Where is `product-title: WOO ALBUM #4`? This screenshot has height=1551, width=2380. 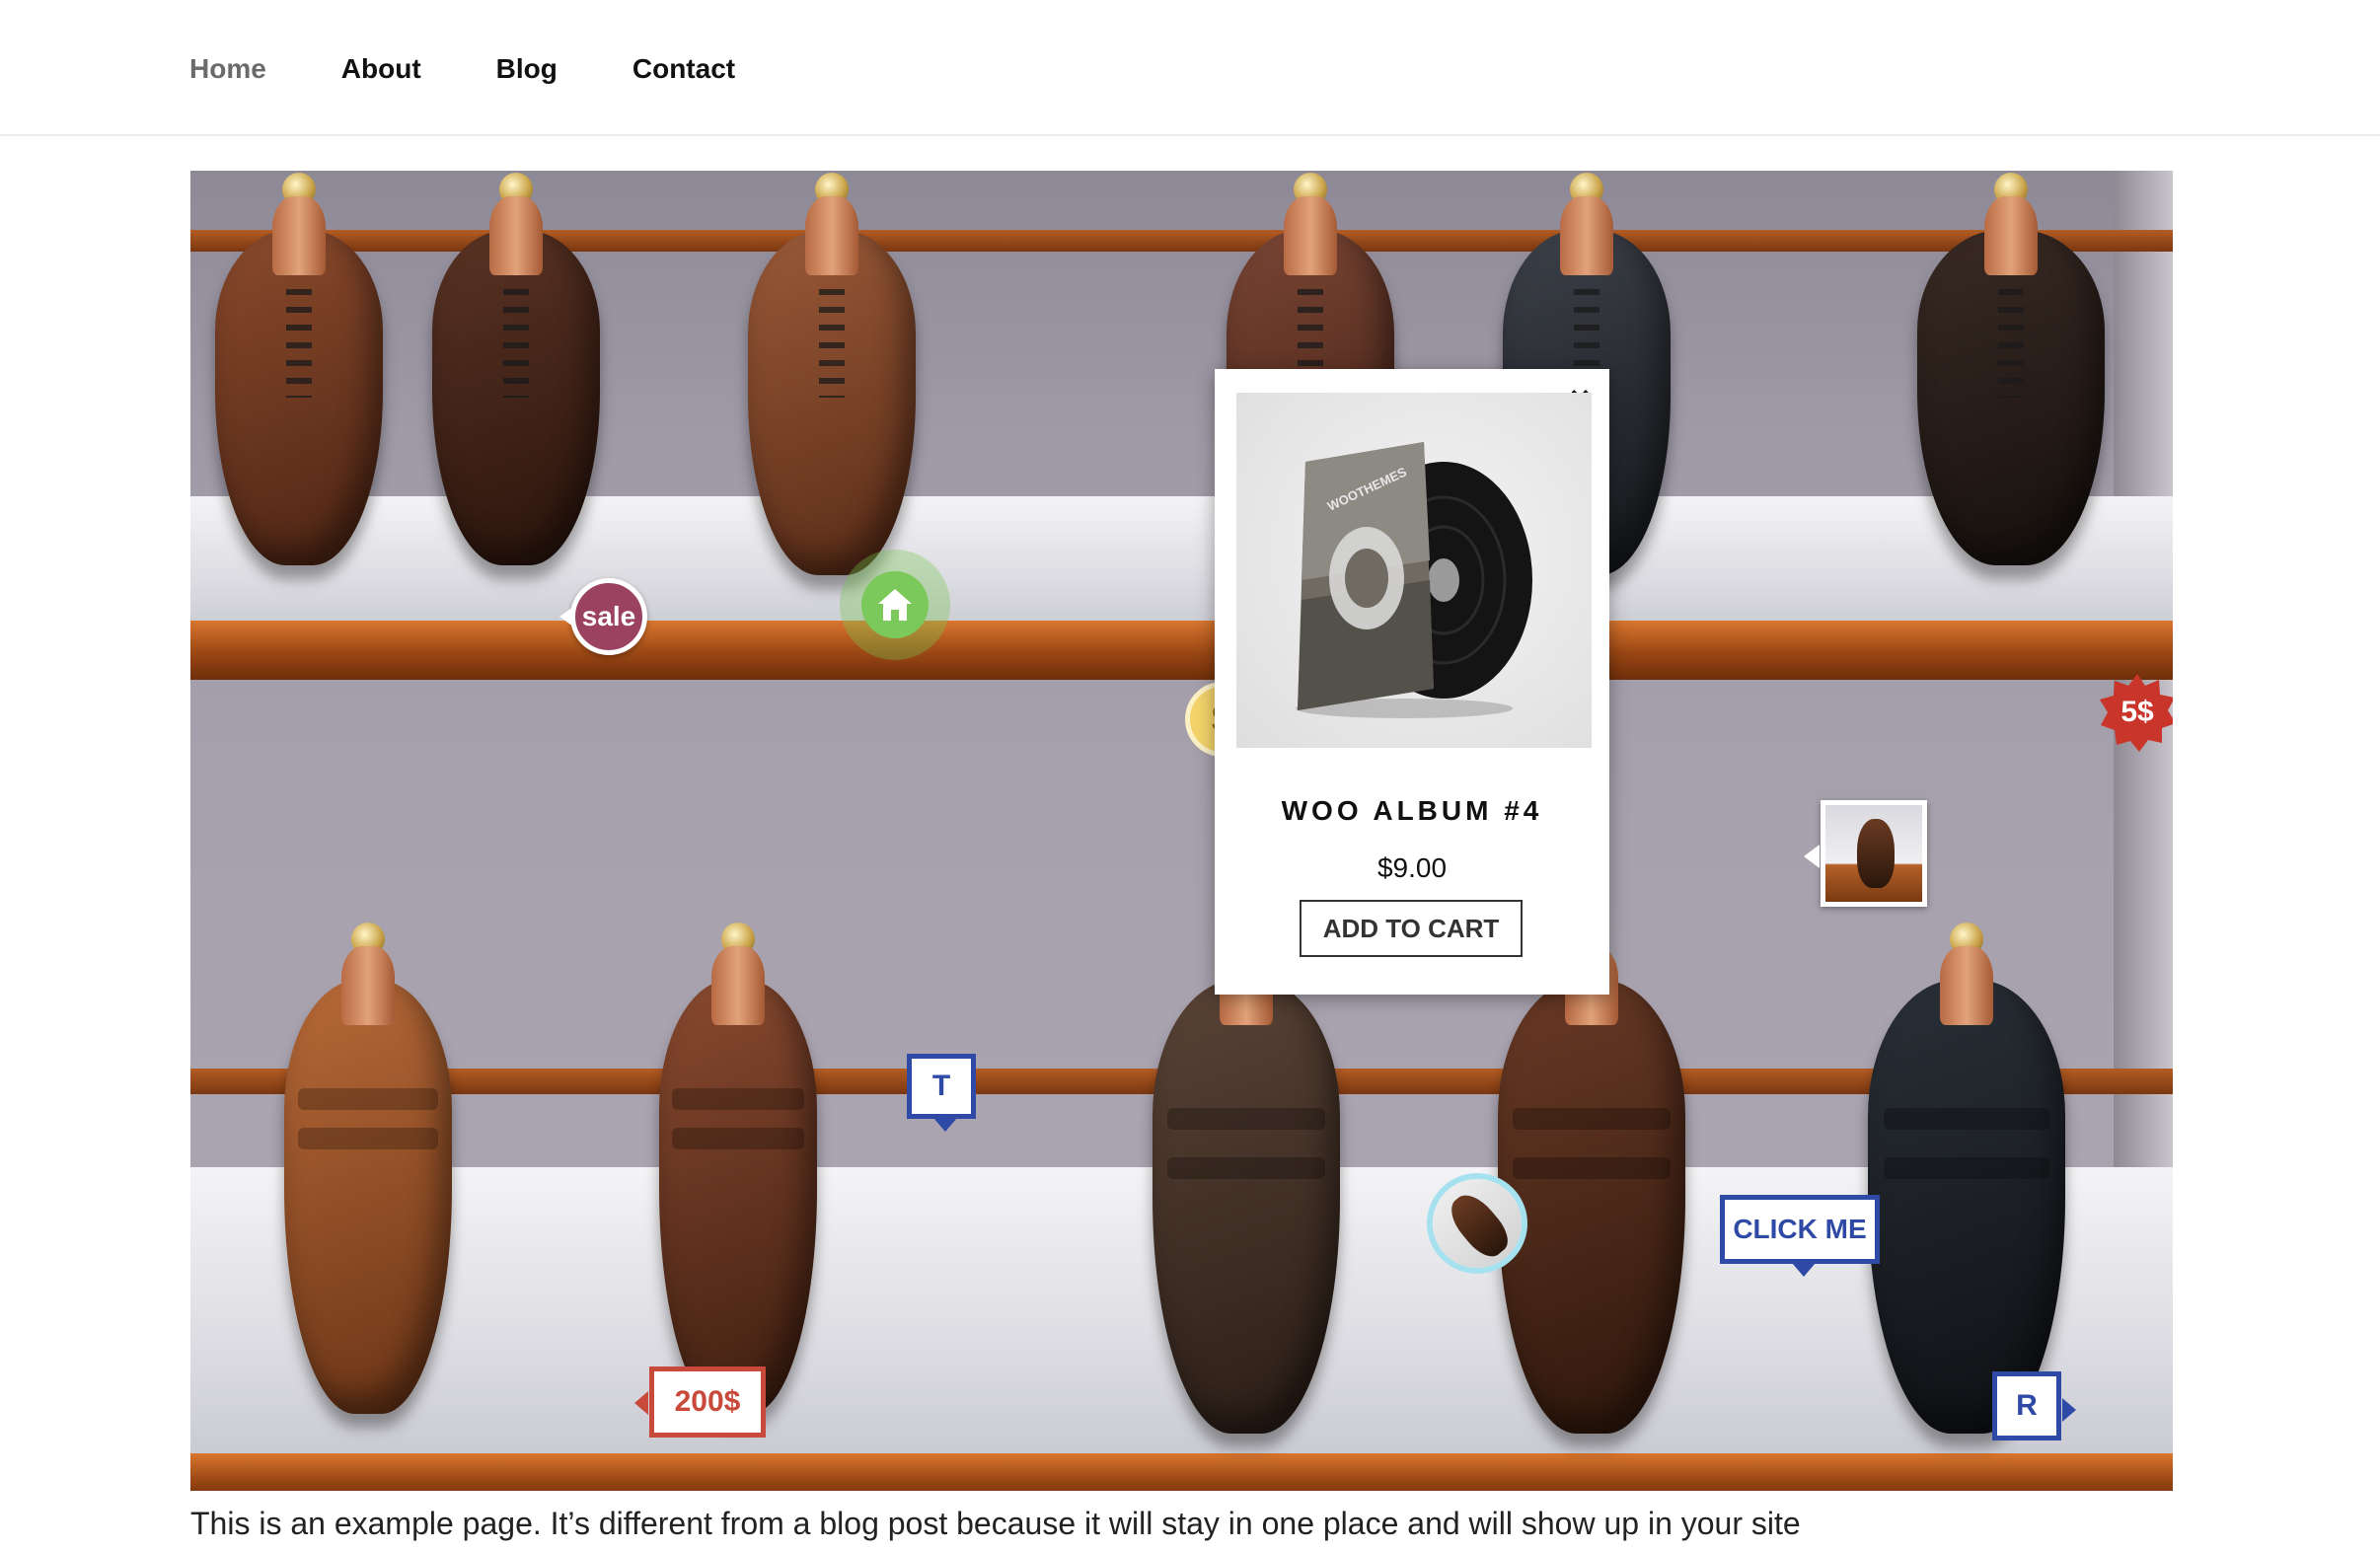
product-title: WOO ALBUM #4 is located at coordinates (1412, 810).